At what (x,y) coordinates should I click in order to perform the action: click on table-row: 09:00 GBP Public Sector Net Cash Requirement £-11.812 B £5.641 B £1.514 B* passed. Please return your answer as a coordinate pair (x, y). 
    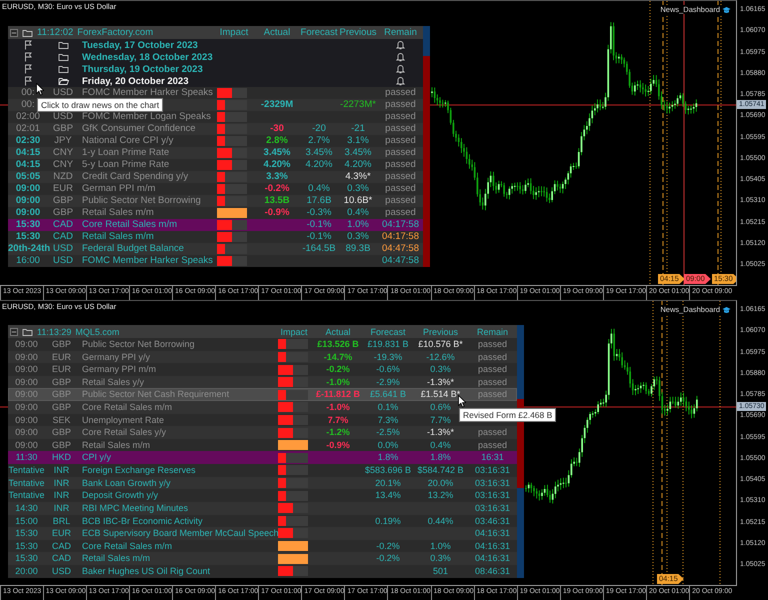
    Looking at the image, I should click on (262, 395).